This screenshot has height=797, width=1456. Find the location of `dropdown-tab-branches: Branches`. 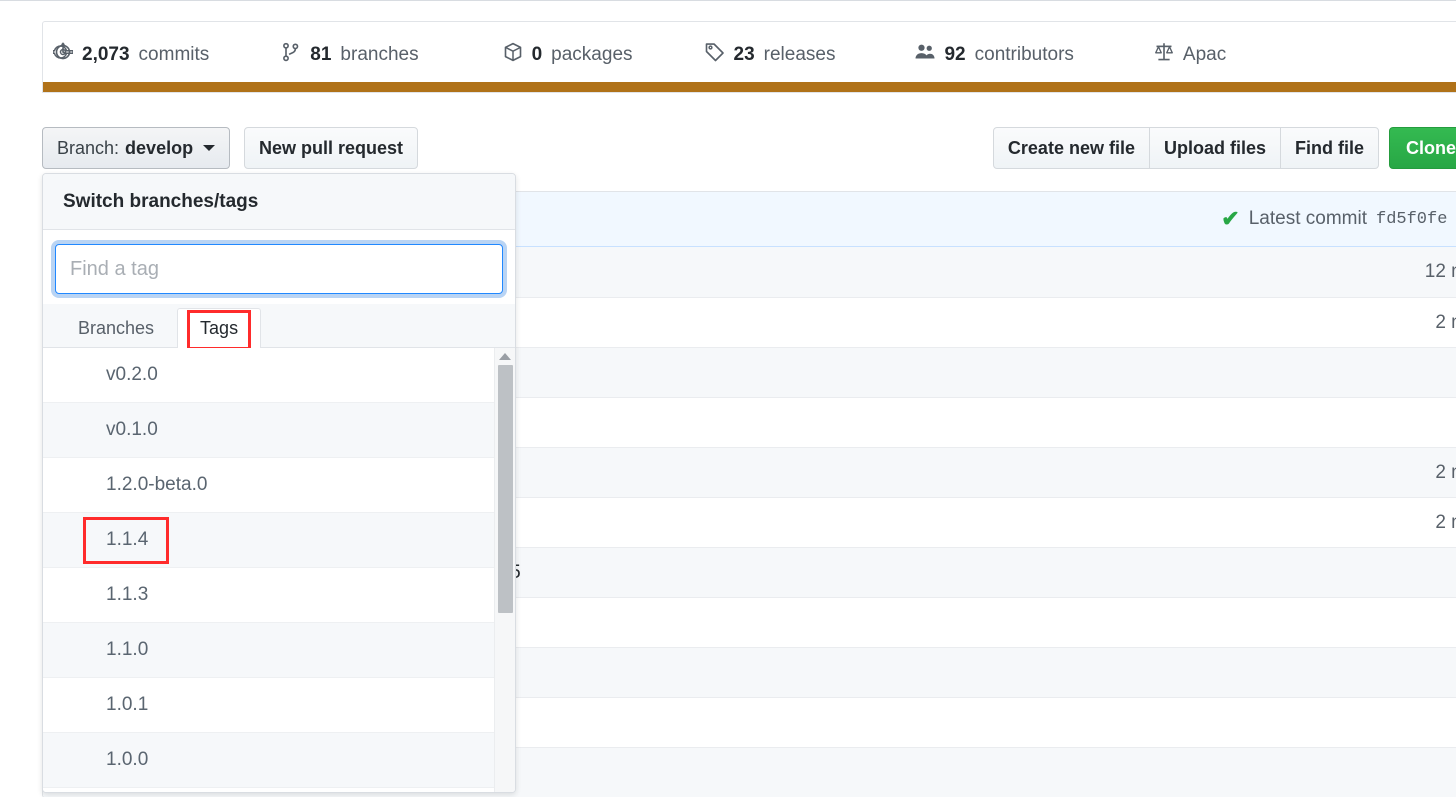

dropdown-tab-branches: Branches is located at coordinates (116, 328).